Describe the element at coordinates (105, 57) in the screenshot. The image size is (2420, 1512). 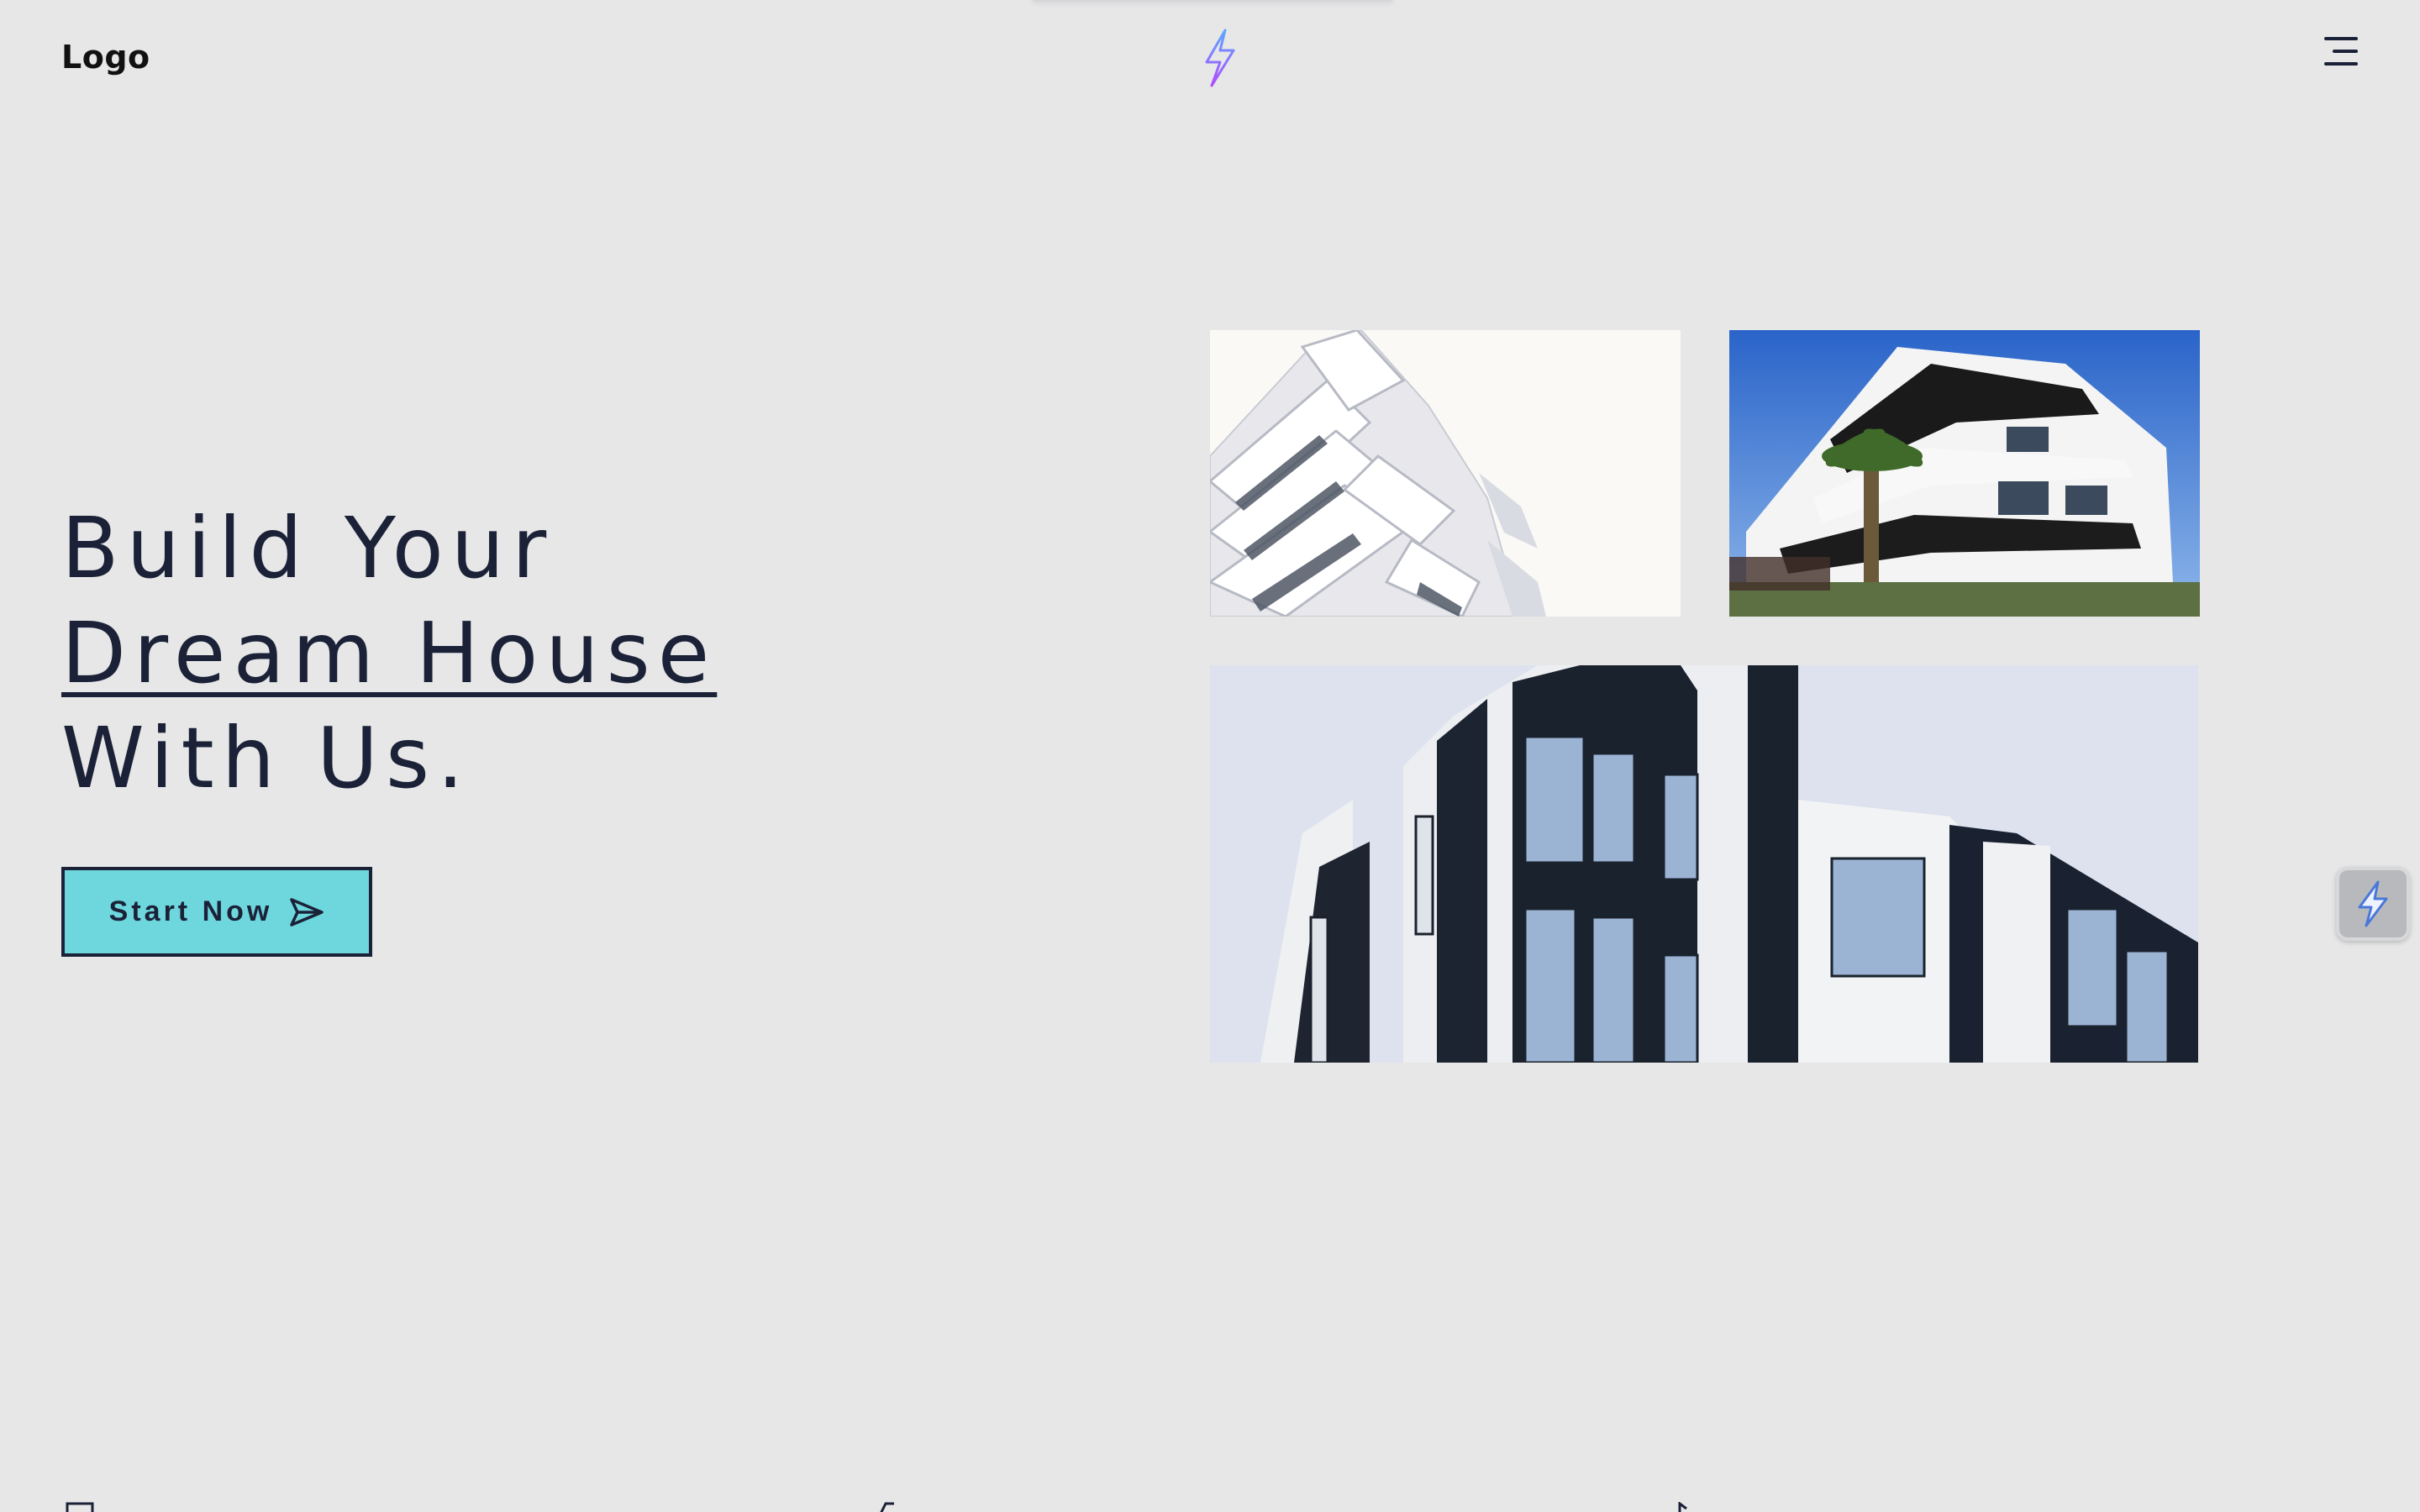
I see `logo: Logo` at that location.